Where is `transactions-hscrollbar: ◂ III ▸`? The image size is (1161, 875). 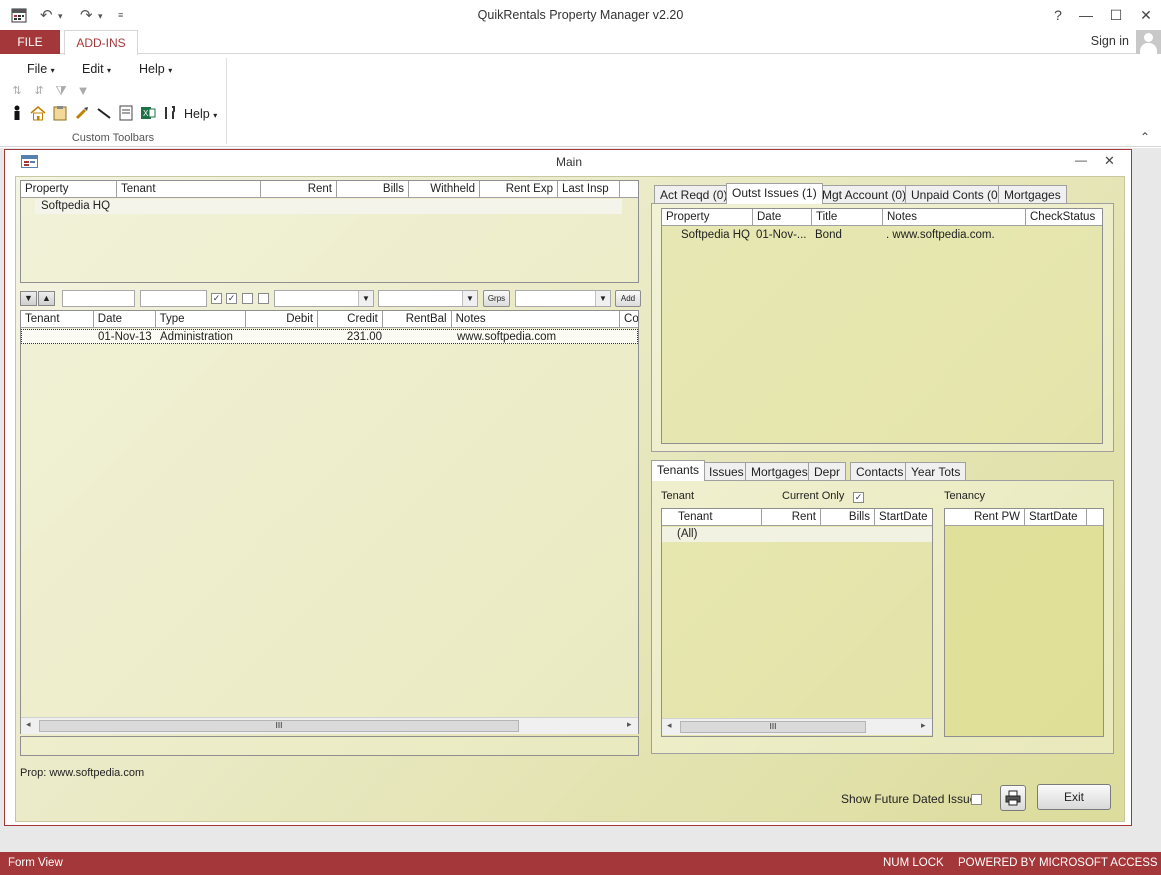
transactions-hscrollbar: ◂ III ▸ is located at coordinates (329, 725).